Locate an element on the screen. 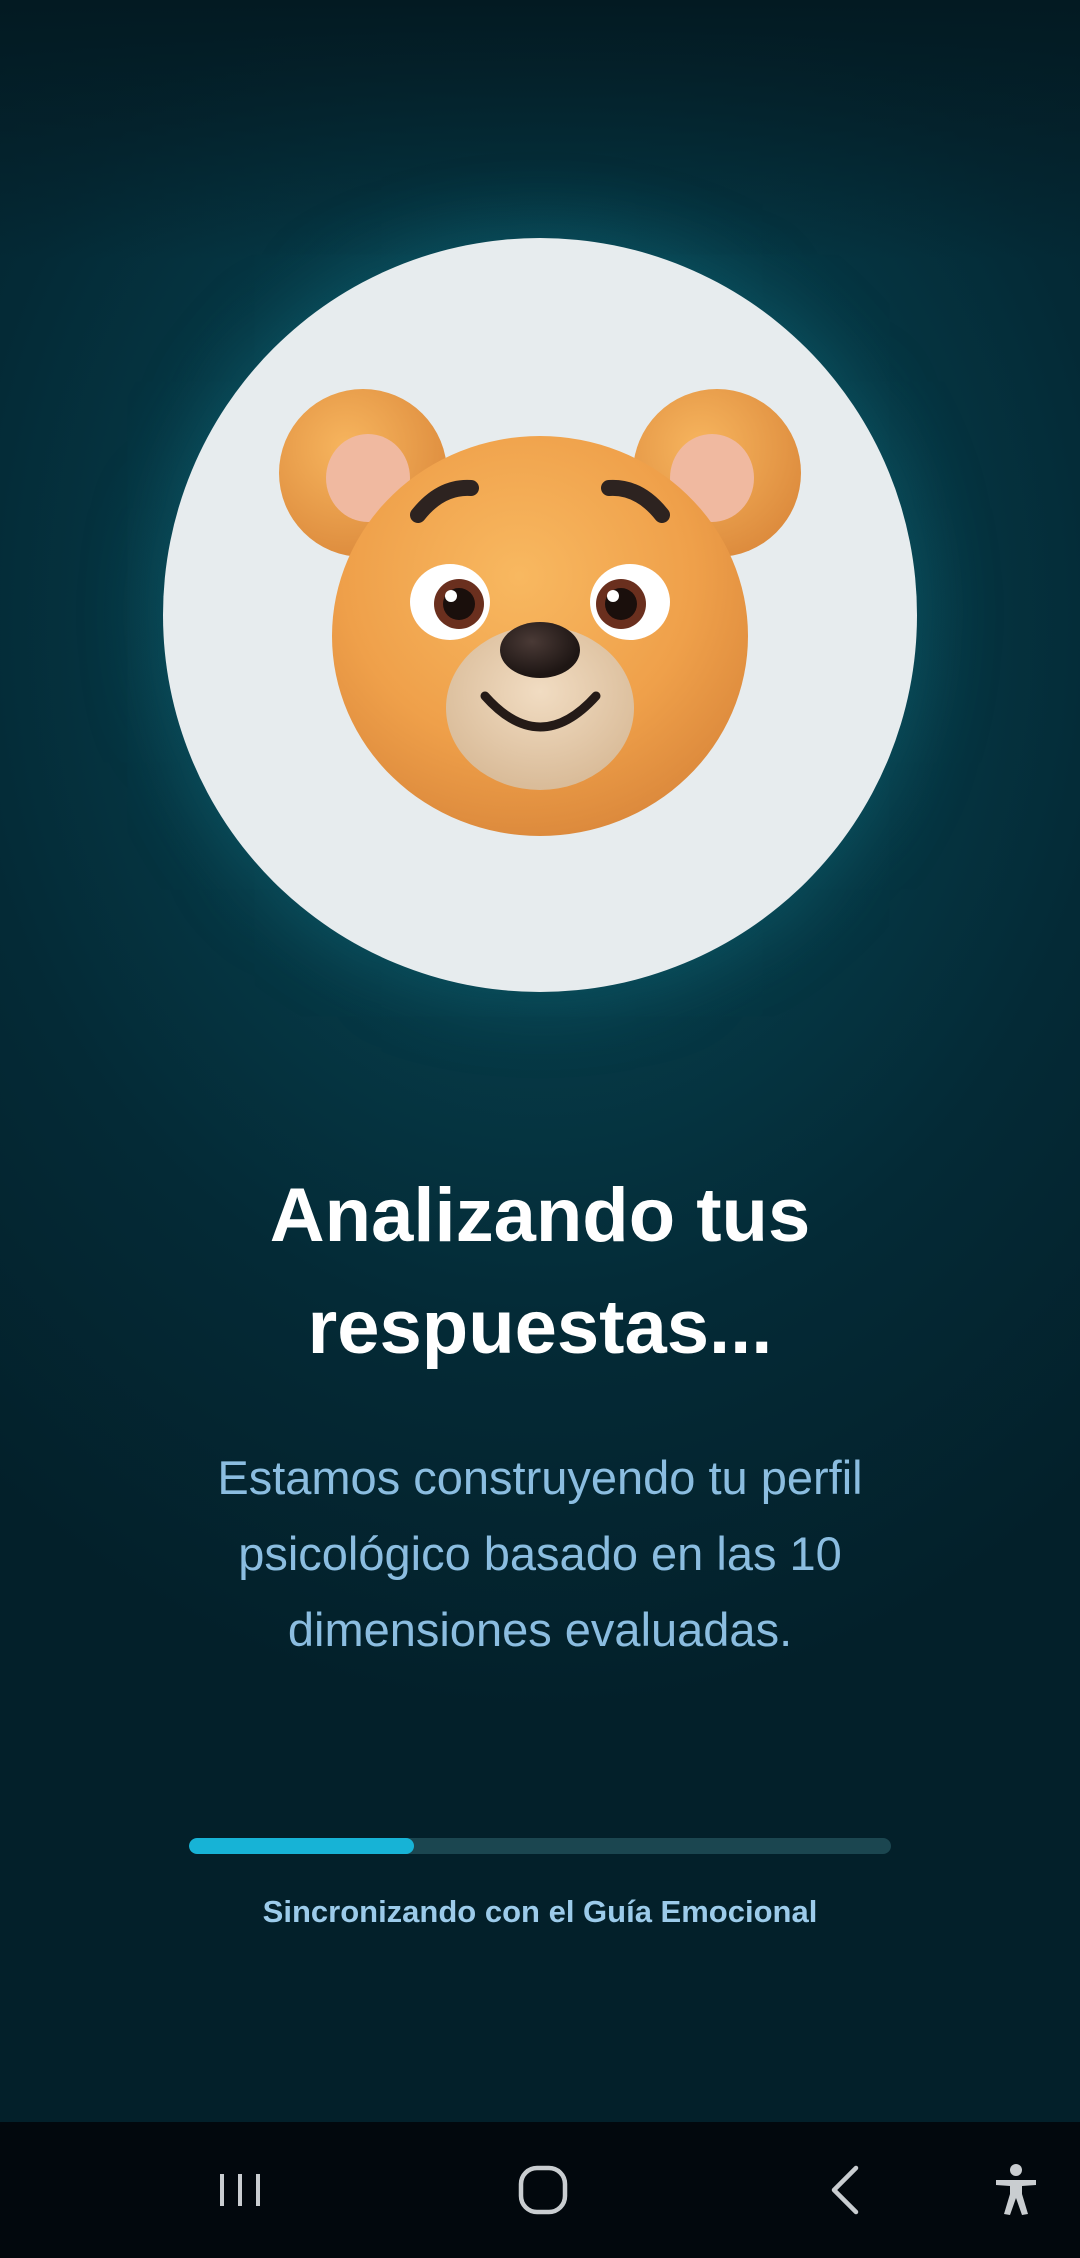 Image resolution: width=1080 pixels, height=2258 pixels. recent-apps-button is located at coordinates (240, 2190).